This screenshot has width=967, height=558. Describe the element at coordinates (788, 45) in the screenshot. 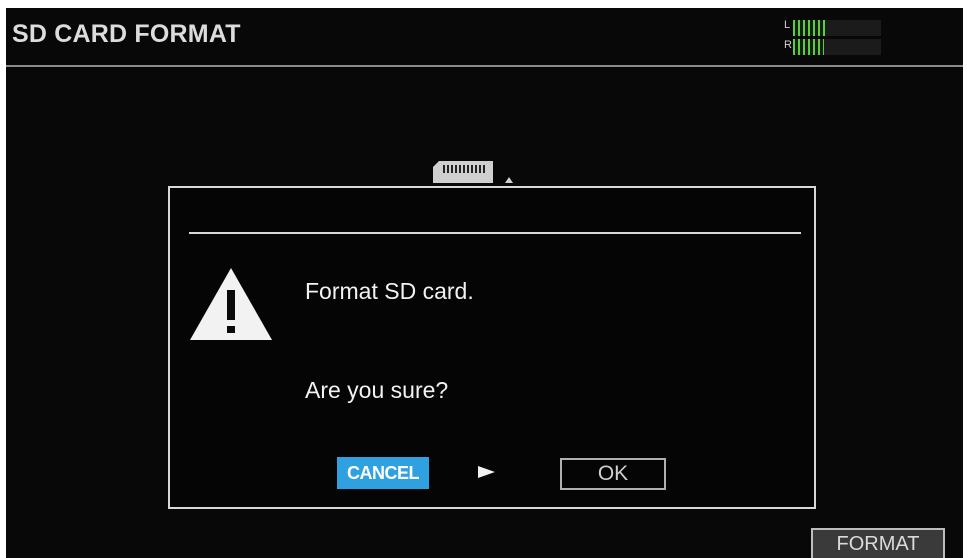

I see `meter-right-label: R` at that location.